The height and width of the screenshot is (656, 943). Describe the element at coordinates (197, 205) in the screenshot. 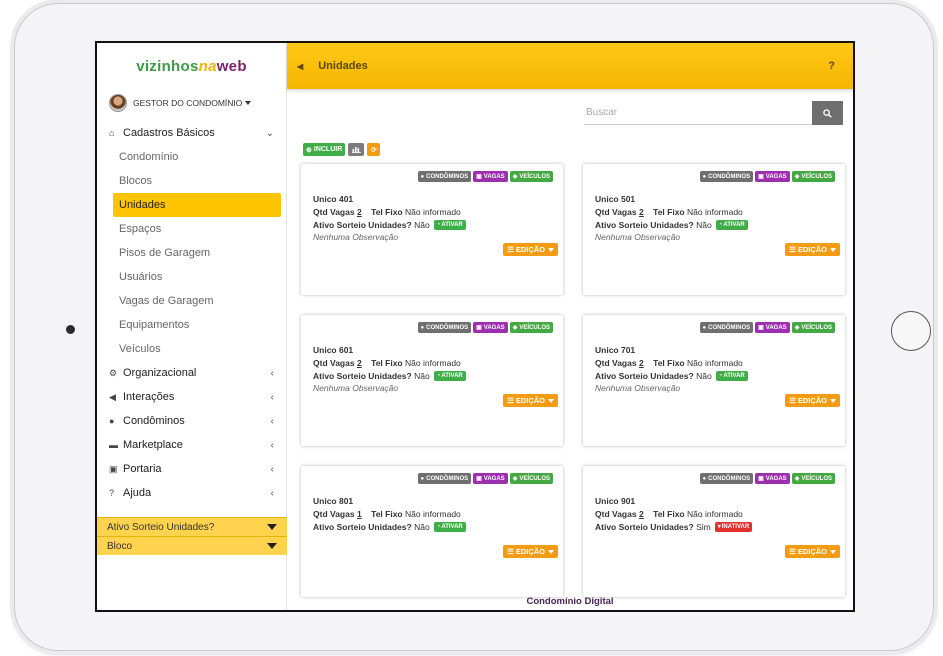

I see `sidebar-item-2: Unidades` at that location.